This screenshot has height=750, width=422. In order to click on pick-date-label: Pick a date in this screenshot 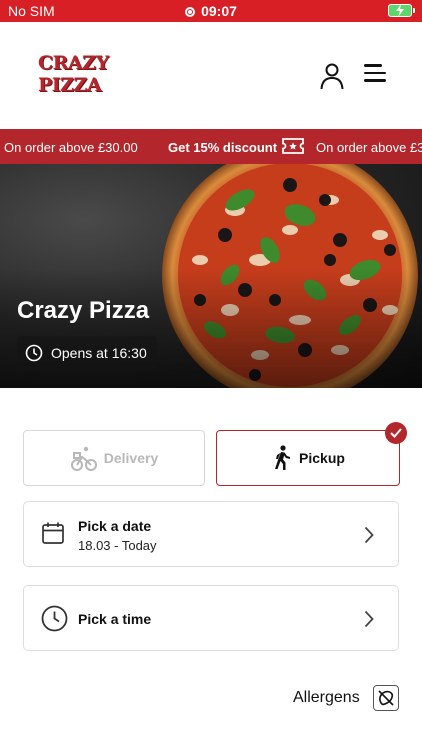, I will do `click(115, 526)`.